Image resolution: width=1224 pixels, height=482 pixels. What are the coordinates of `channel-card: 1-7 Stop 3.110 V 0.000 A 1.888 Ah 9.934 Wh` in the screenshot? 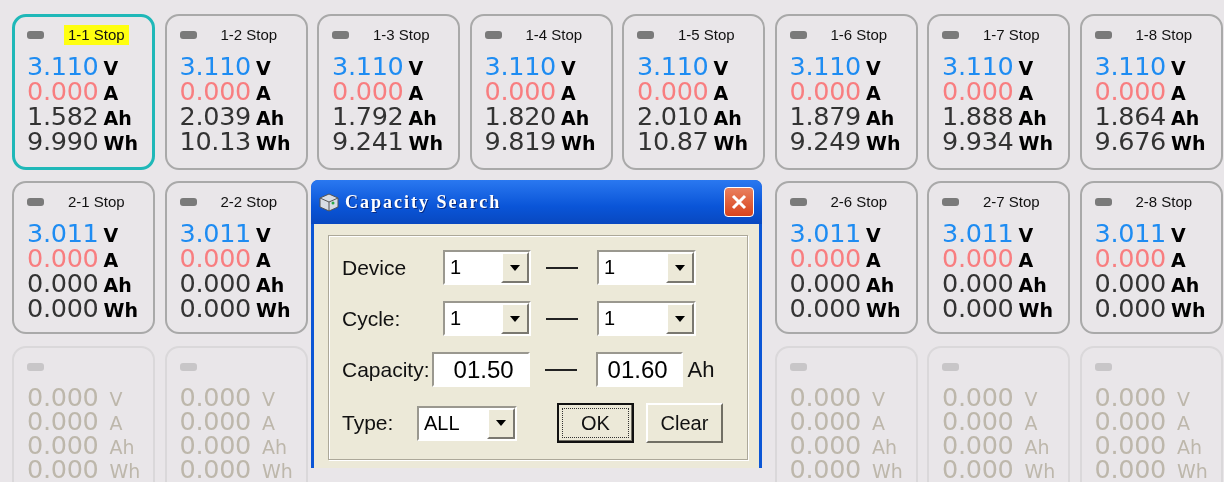 It's located at (998, 92).